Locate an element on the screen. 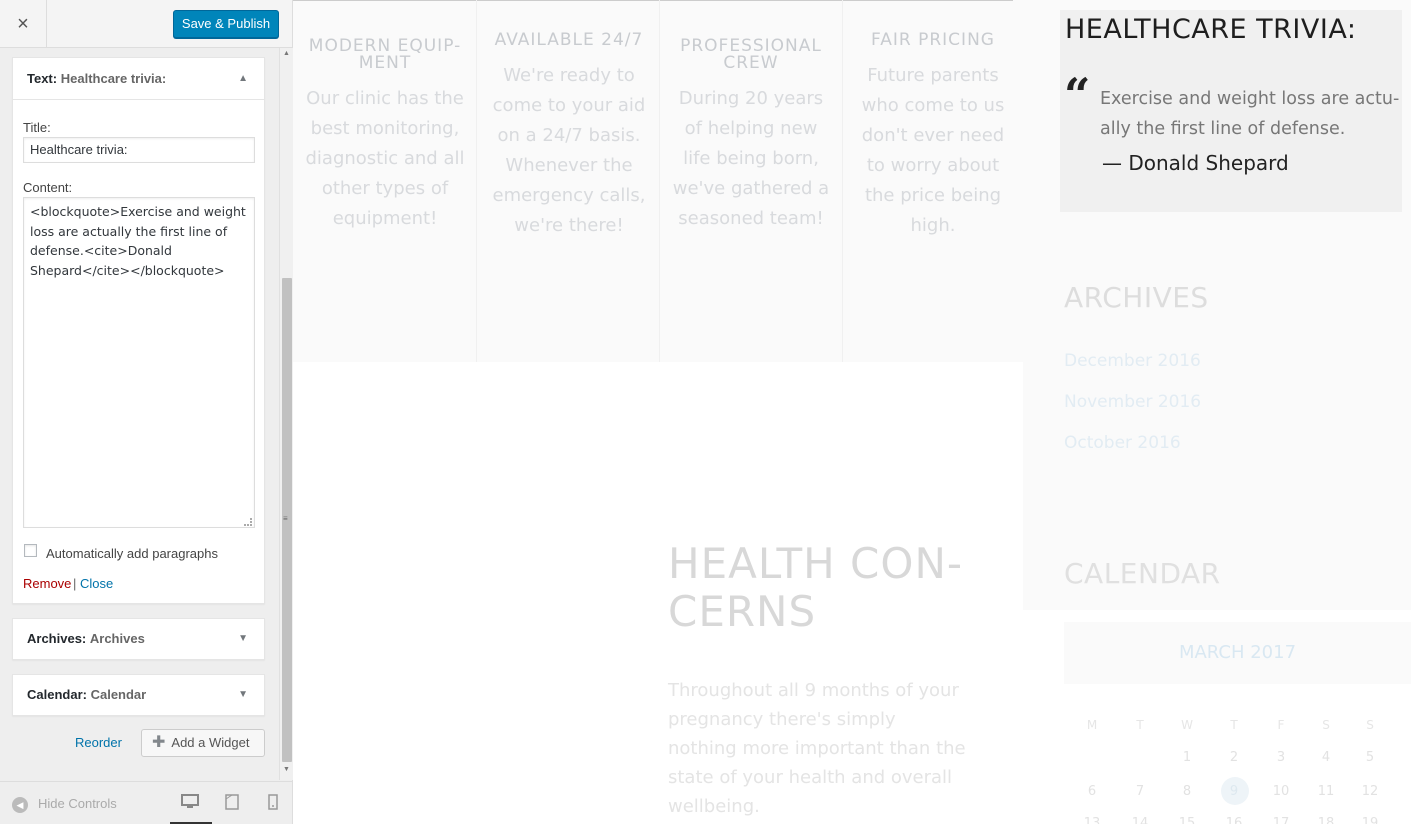 The image size is (1411, 824). calendar-day: 13 is located at coordinates (1092, 820).